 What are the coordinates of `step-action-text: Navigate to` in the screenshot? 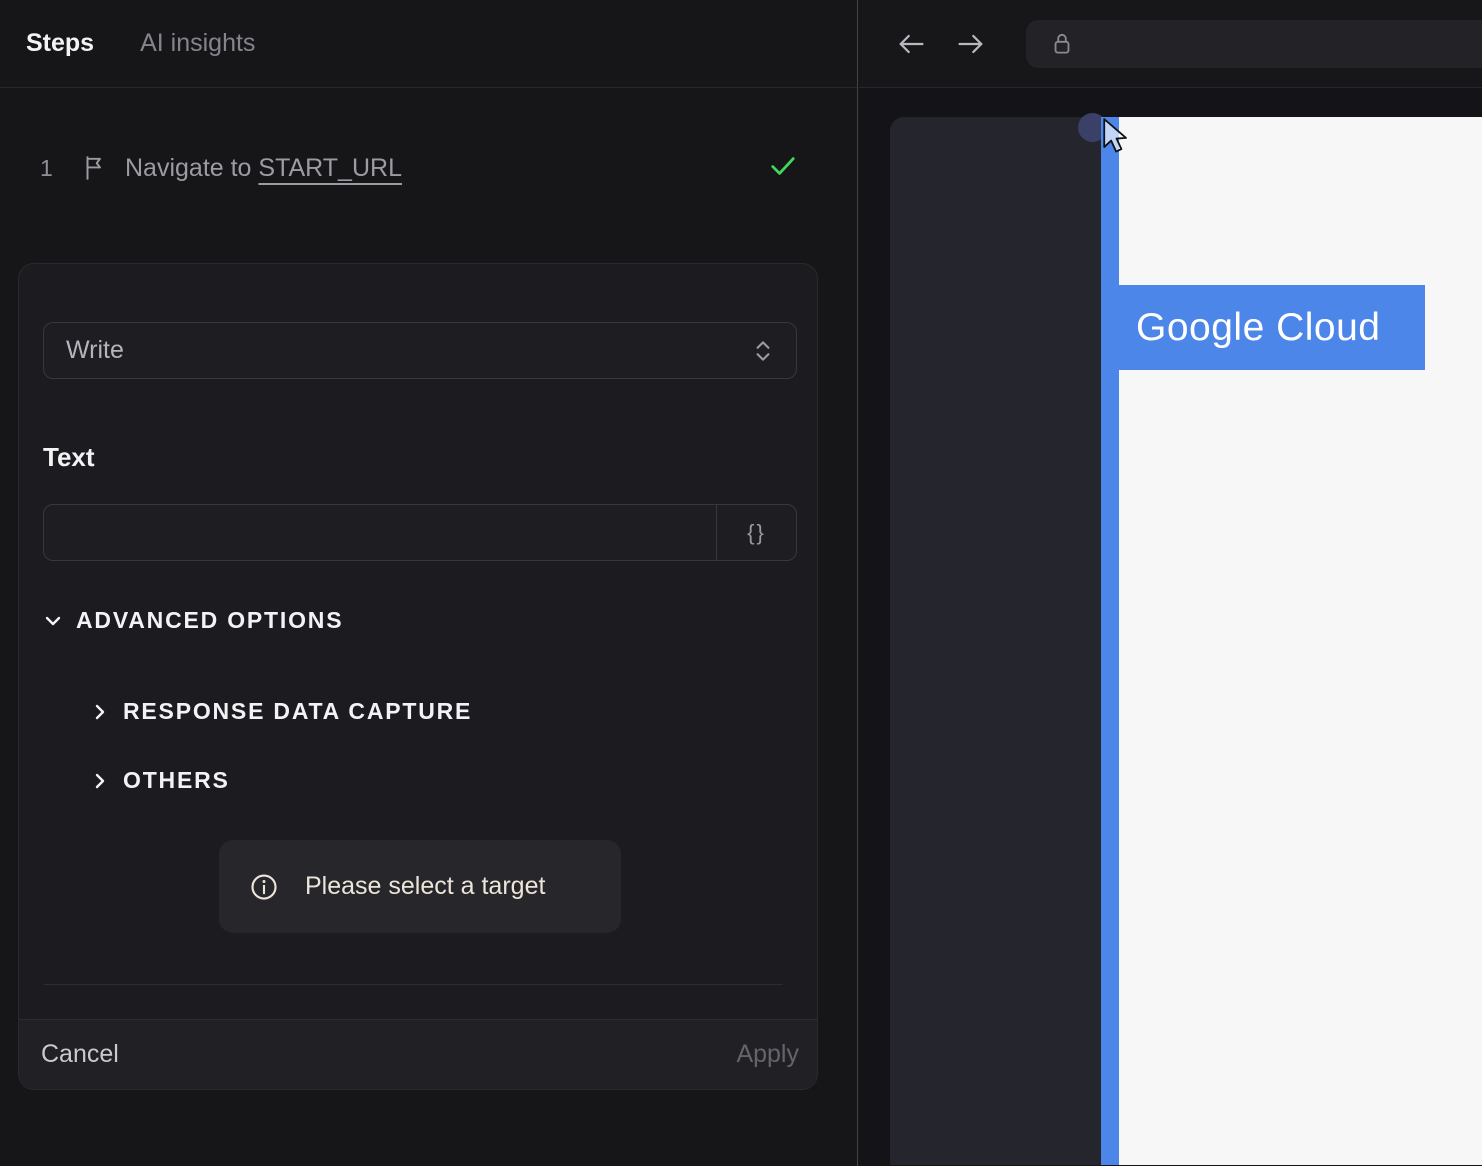 It's located at (192, 167).